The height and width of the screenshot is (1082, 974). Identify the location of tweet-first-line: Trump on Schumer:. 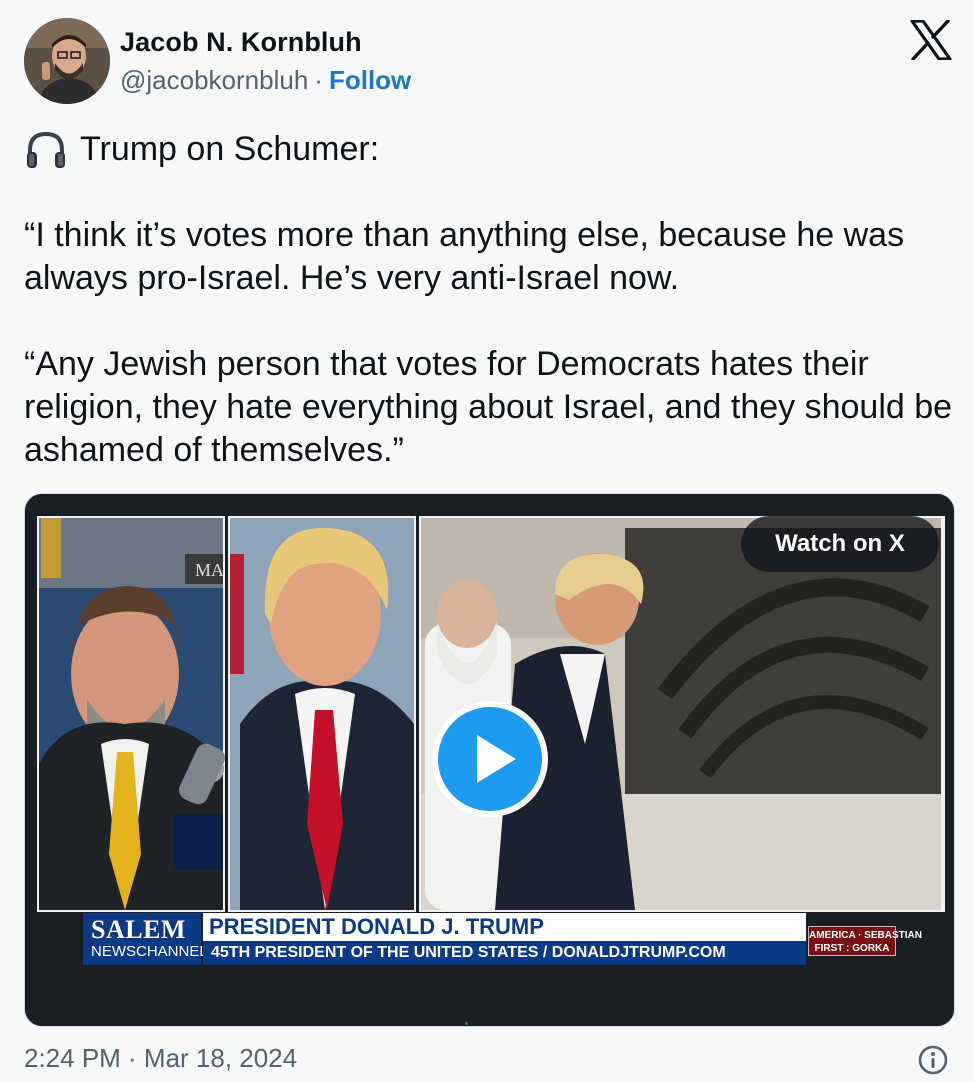
(489, 149).